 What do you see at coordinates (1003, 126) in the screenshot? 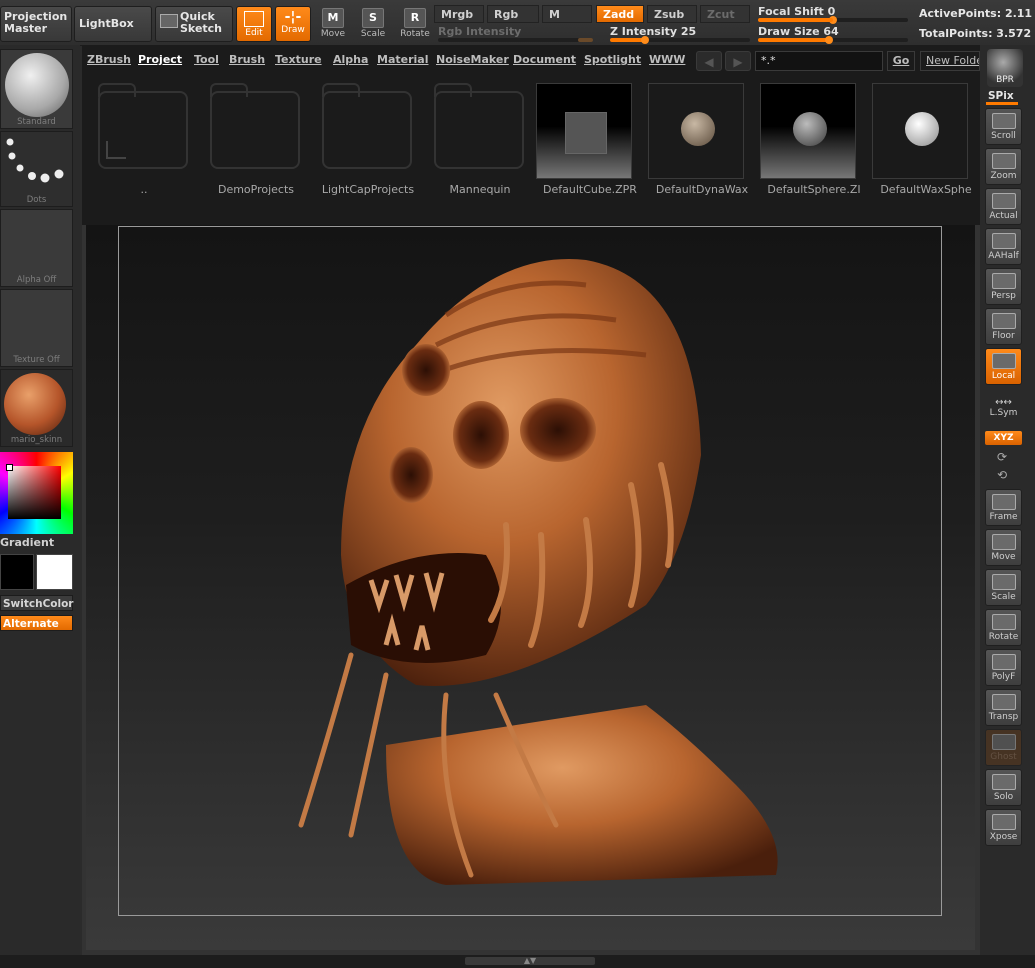
I see `scroll-button: Scroll` at bounding box center [1003, 126].